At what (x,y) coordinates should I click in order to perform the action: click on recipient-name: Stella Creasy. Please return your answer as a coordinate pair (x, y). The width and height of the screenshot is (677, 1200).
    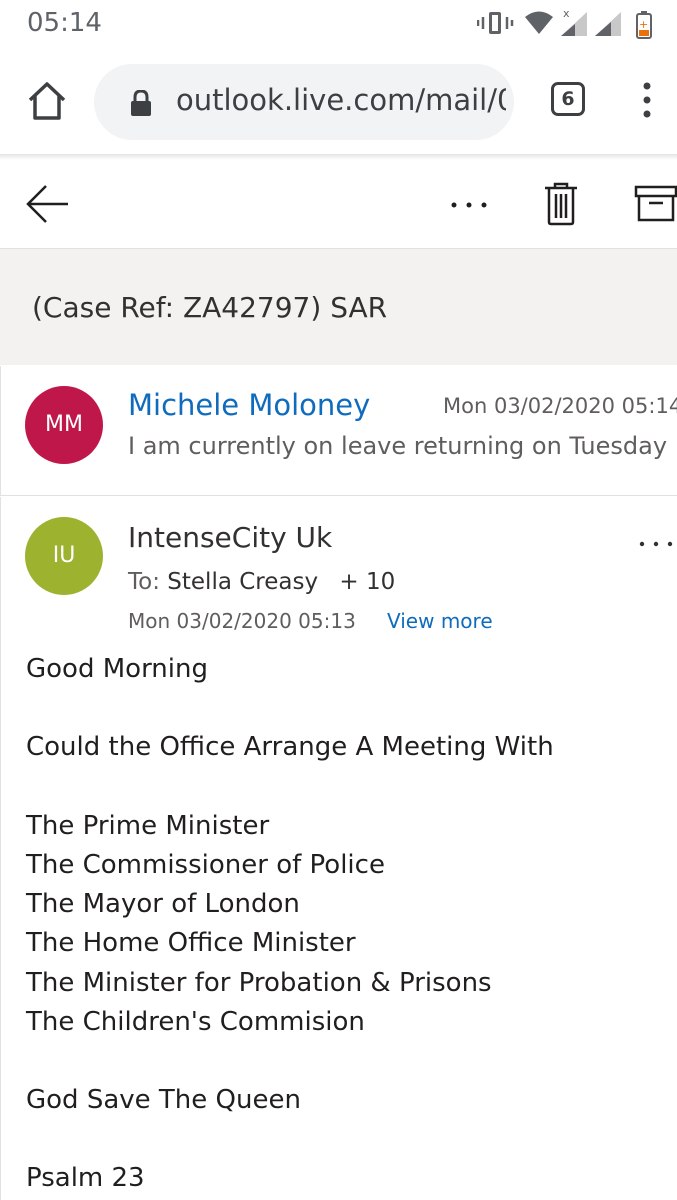
    Looking at the image, I should click on (243, 582).